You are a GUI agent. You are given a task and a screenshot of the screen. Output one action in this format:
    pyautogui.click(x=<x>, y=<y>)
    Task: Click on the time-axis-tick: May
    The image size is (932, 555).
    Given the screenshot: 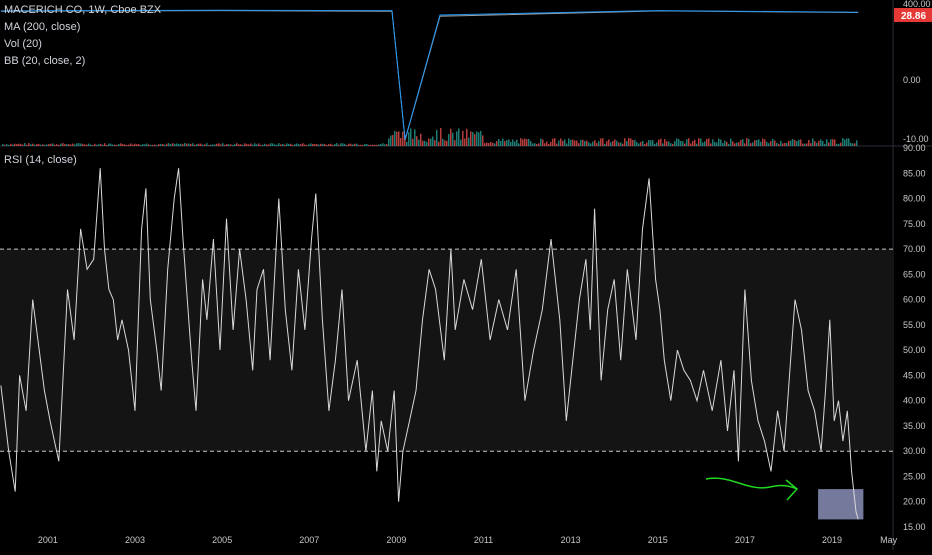 What is the action you would take?
    pyautogui.click(x=889, y=540)
    